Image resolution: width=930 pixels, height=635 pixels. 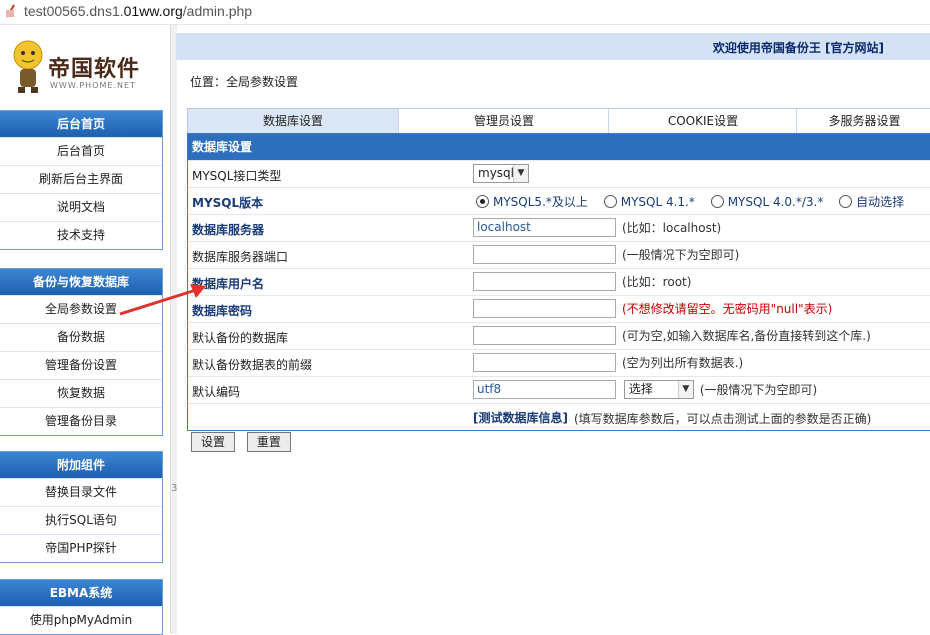 I want to click on brand-name: 帝国软件, so click(x=94, y=69).